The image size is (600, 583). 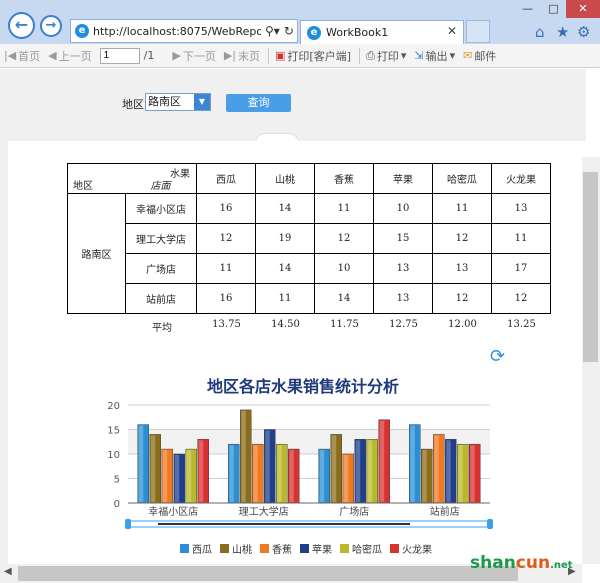 What do you see at coordinates (462, 324) in the screenshot?
I see `average-value: 12.00` at bounding box center [462, 324].